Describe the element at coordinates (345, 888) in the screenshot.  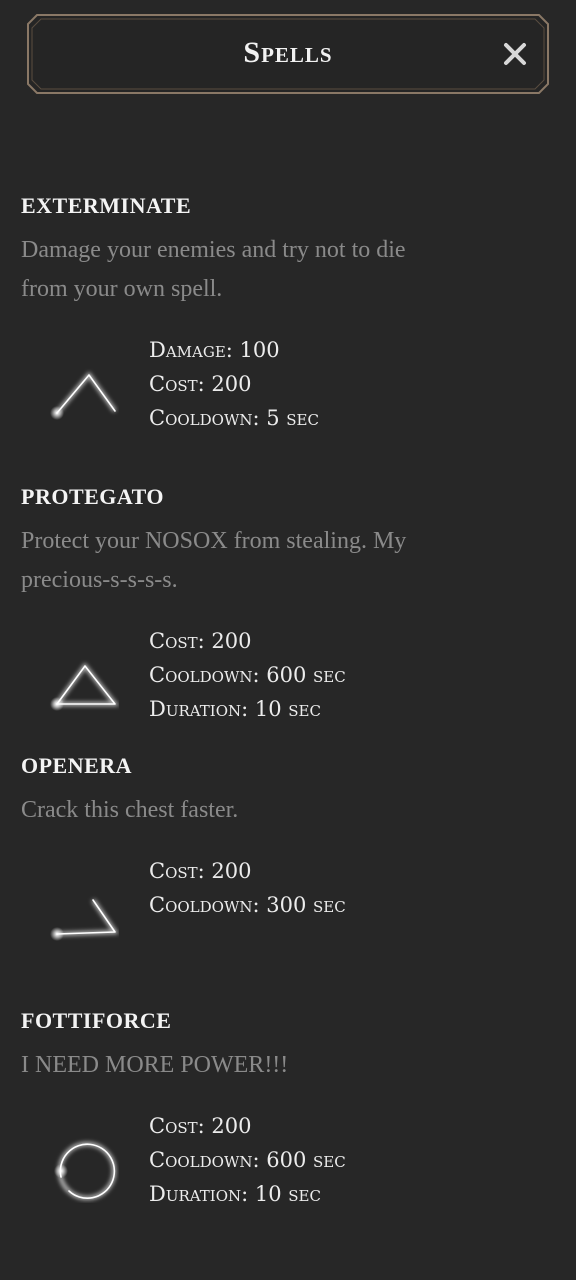
I see `spell-stats: Cost: 200 Cooldown: 300 sec` at that location.